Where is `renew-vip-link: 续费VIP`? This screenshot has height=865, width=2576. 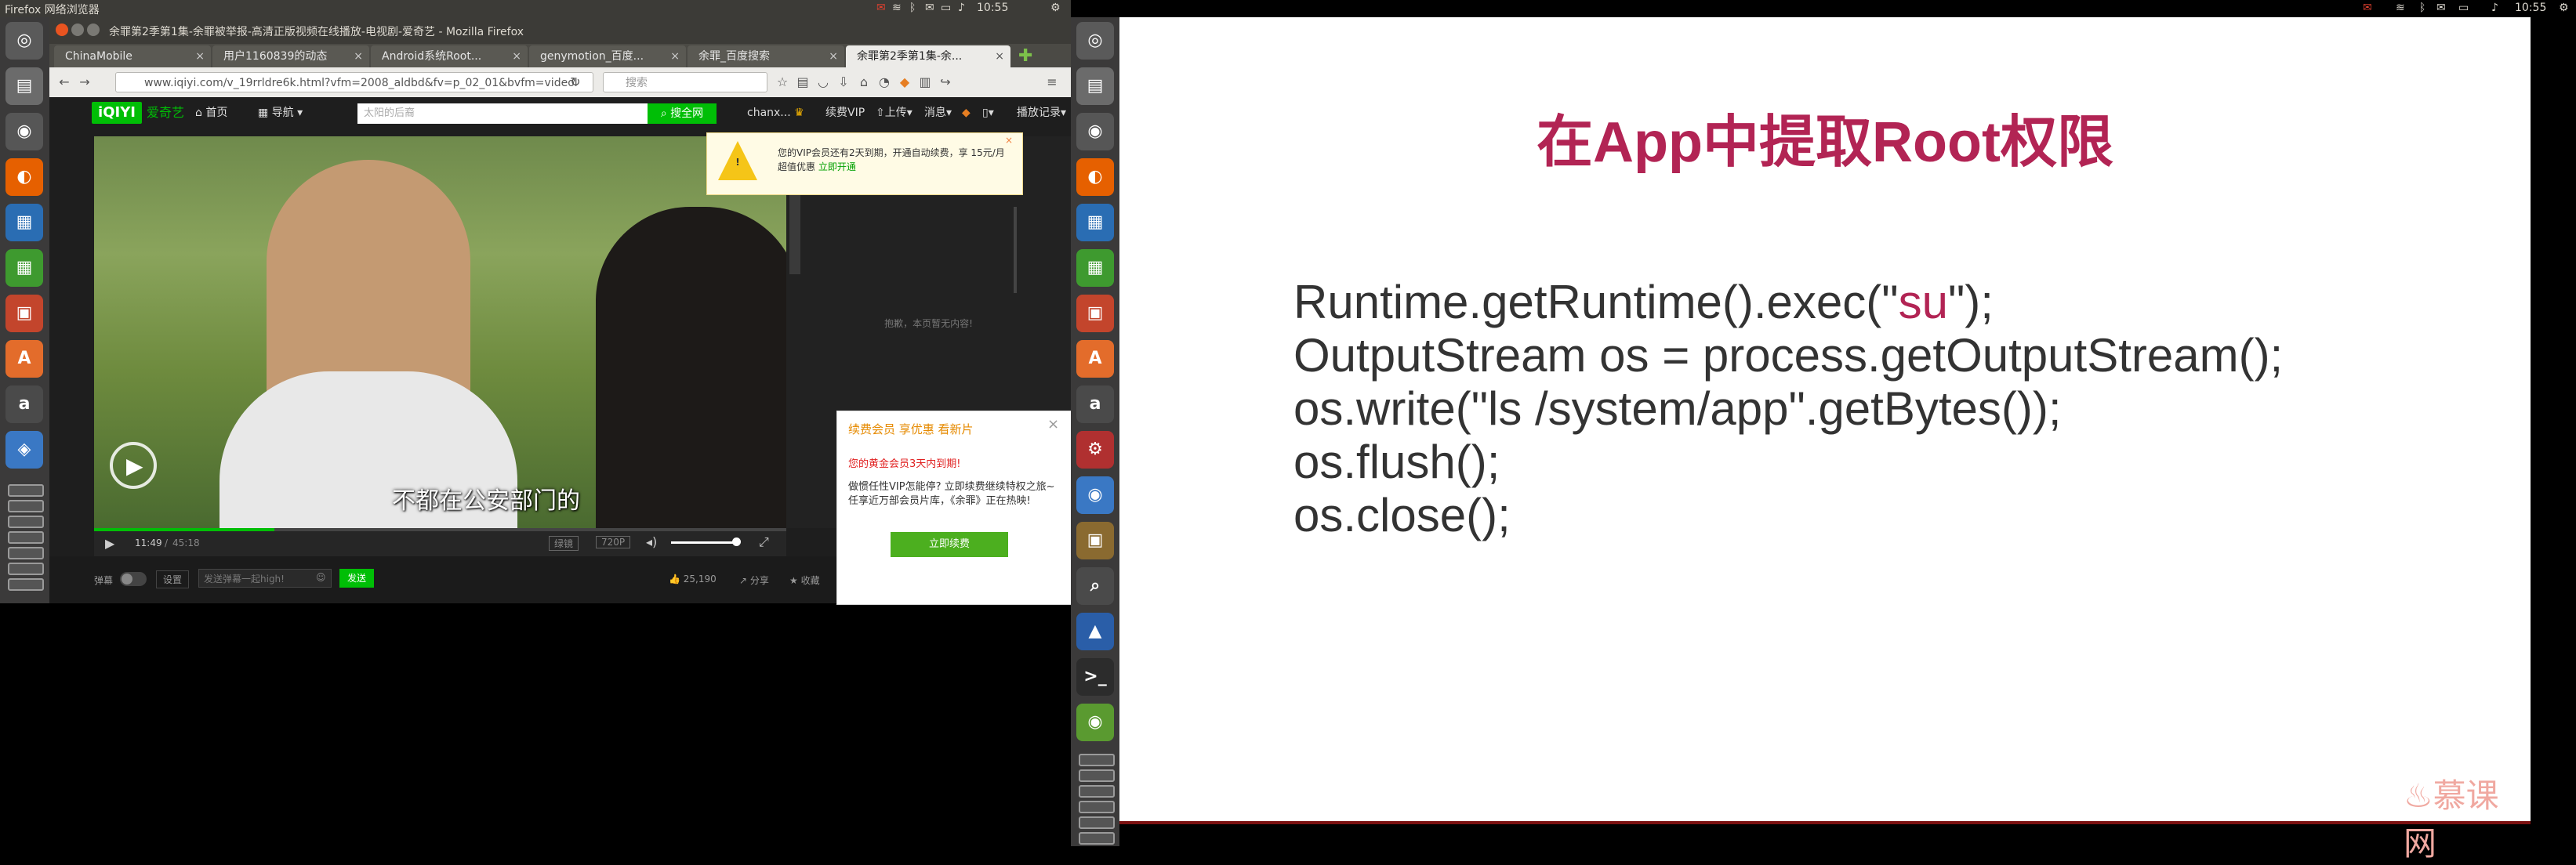
renew-vip-link: 续费VIP is located at coordinates (845, 112).